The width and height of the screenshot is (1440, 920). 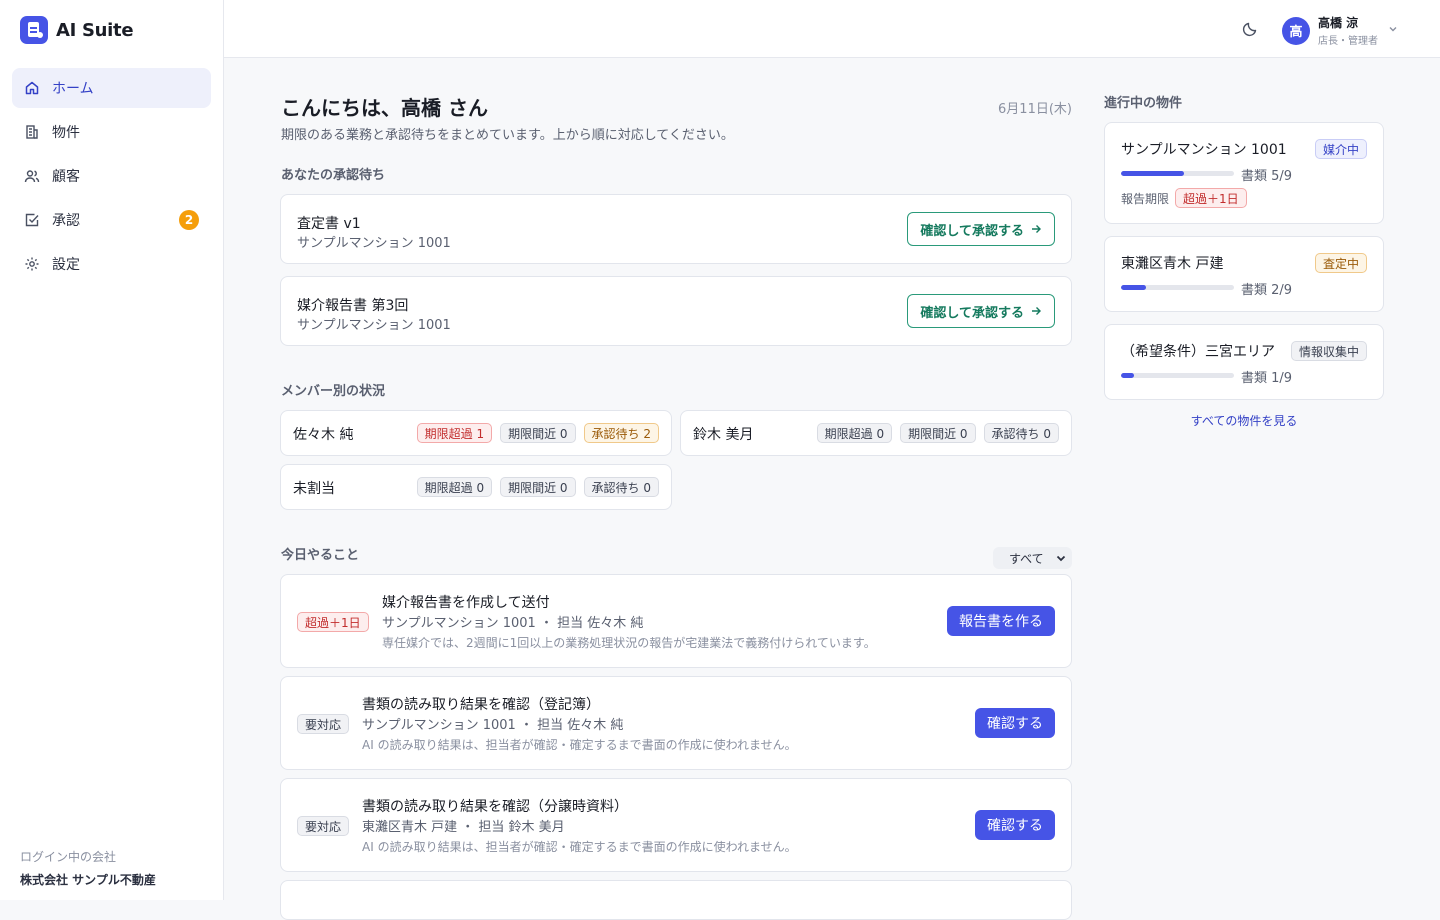 I want to click on property-status-badge: 査定中, so click(x=1340, y=263).